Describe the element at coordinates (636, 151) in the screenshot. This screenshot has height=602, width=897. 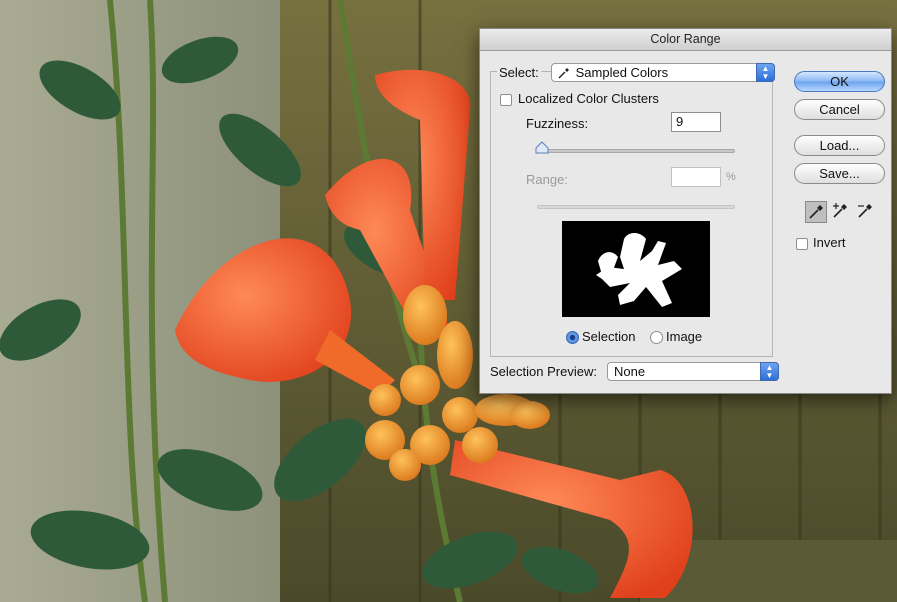
I see `fuzziness-slider-track` at that location.